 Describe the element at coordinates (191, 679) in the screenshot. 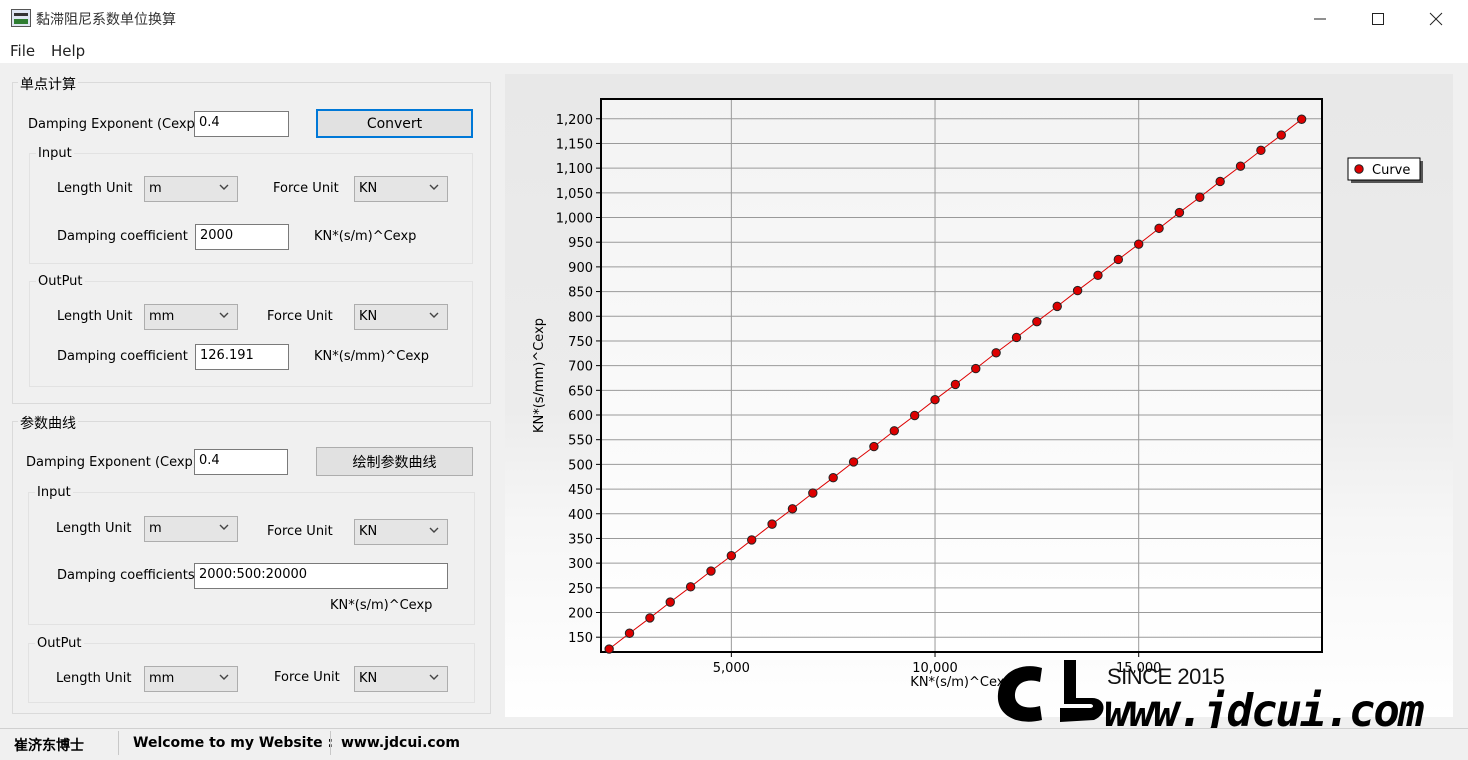

I see `curve-out-length-select: mm` at that location.